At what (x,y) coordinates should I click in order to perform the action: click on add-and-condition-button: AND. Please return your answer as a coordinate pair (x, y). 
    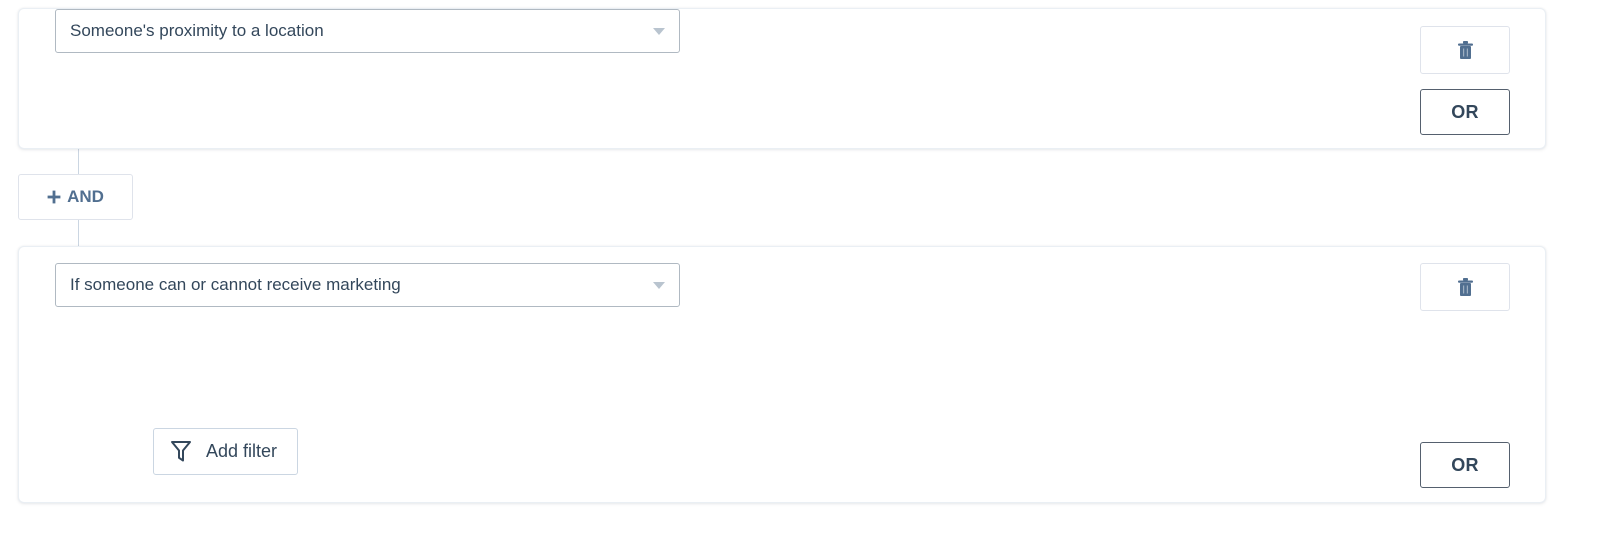
    Looking at the image, I should click on (75, 197).